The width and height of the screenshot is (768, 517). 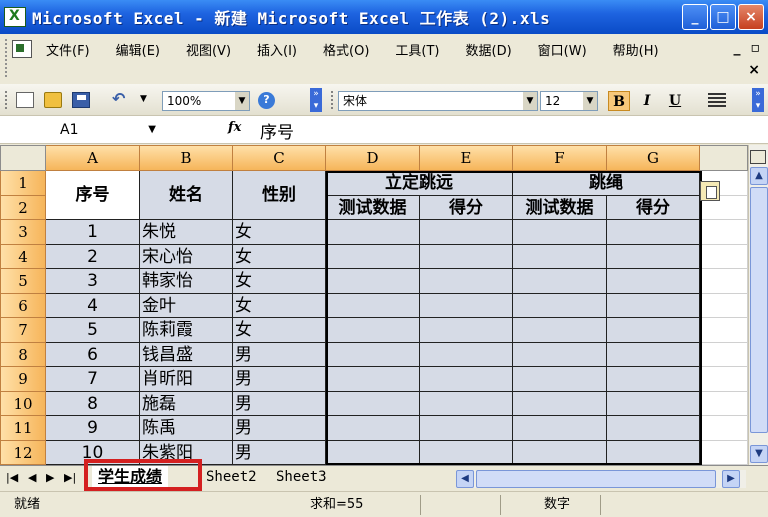 What do you see at coordinates (695, 17) in the screenshot?
I see `minimize-button: _` at bounding box center [695, 17].